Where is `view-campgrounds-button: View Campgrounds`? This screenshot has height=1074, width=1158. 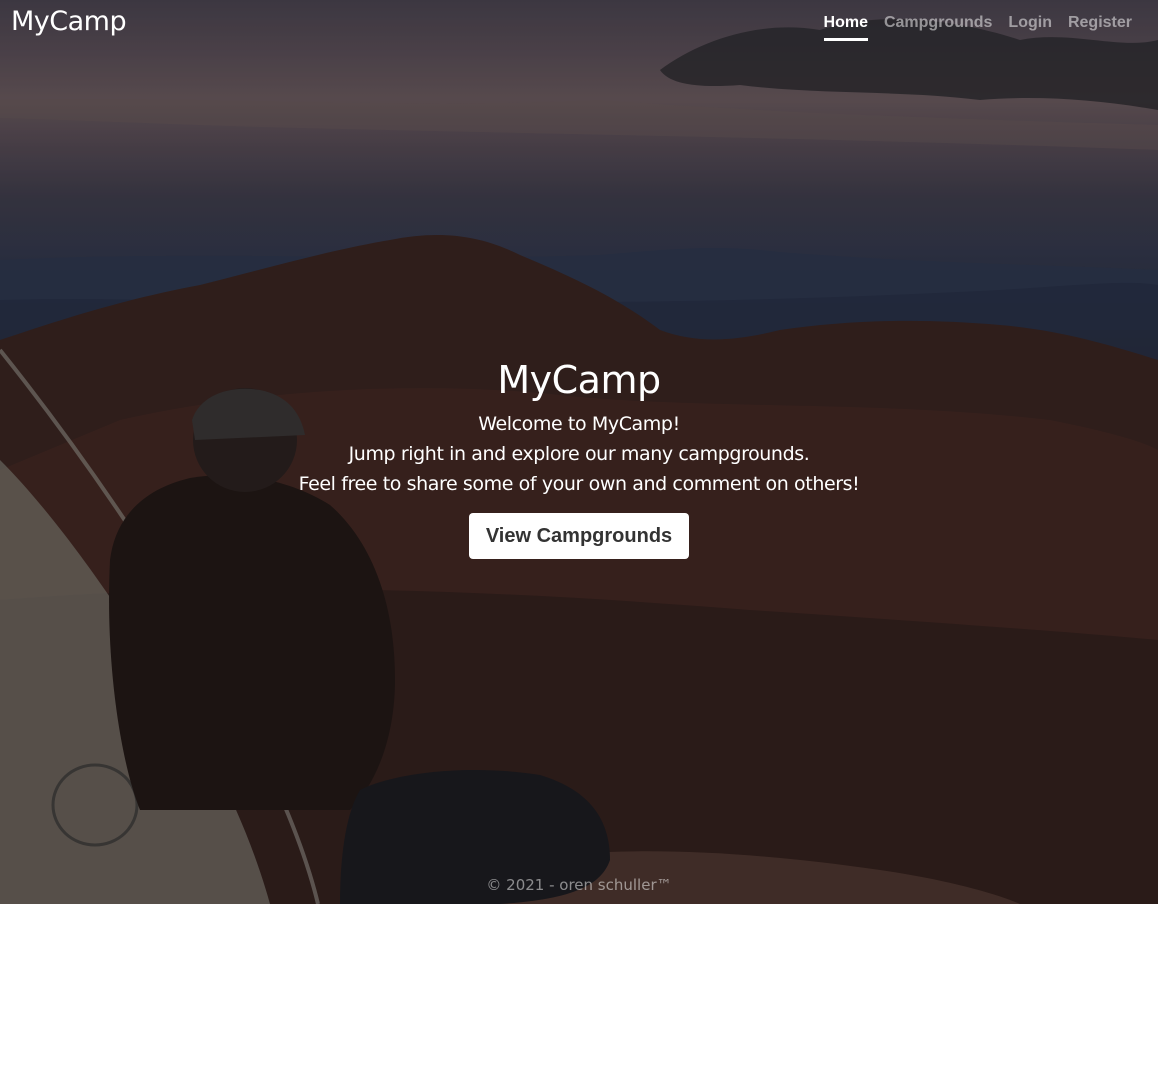 view-campgrounds-button: View Campgrounds is located at coordinates (579, 536).